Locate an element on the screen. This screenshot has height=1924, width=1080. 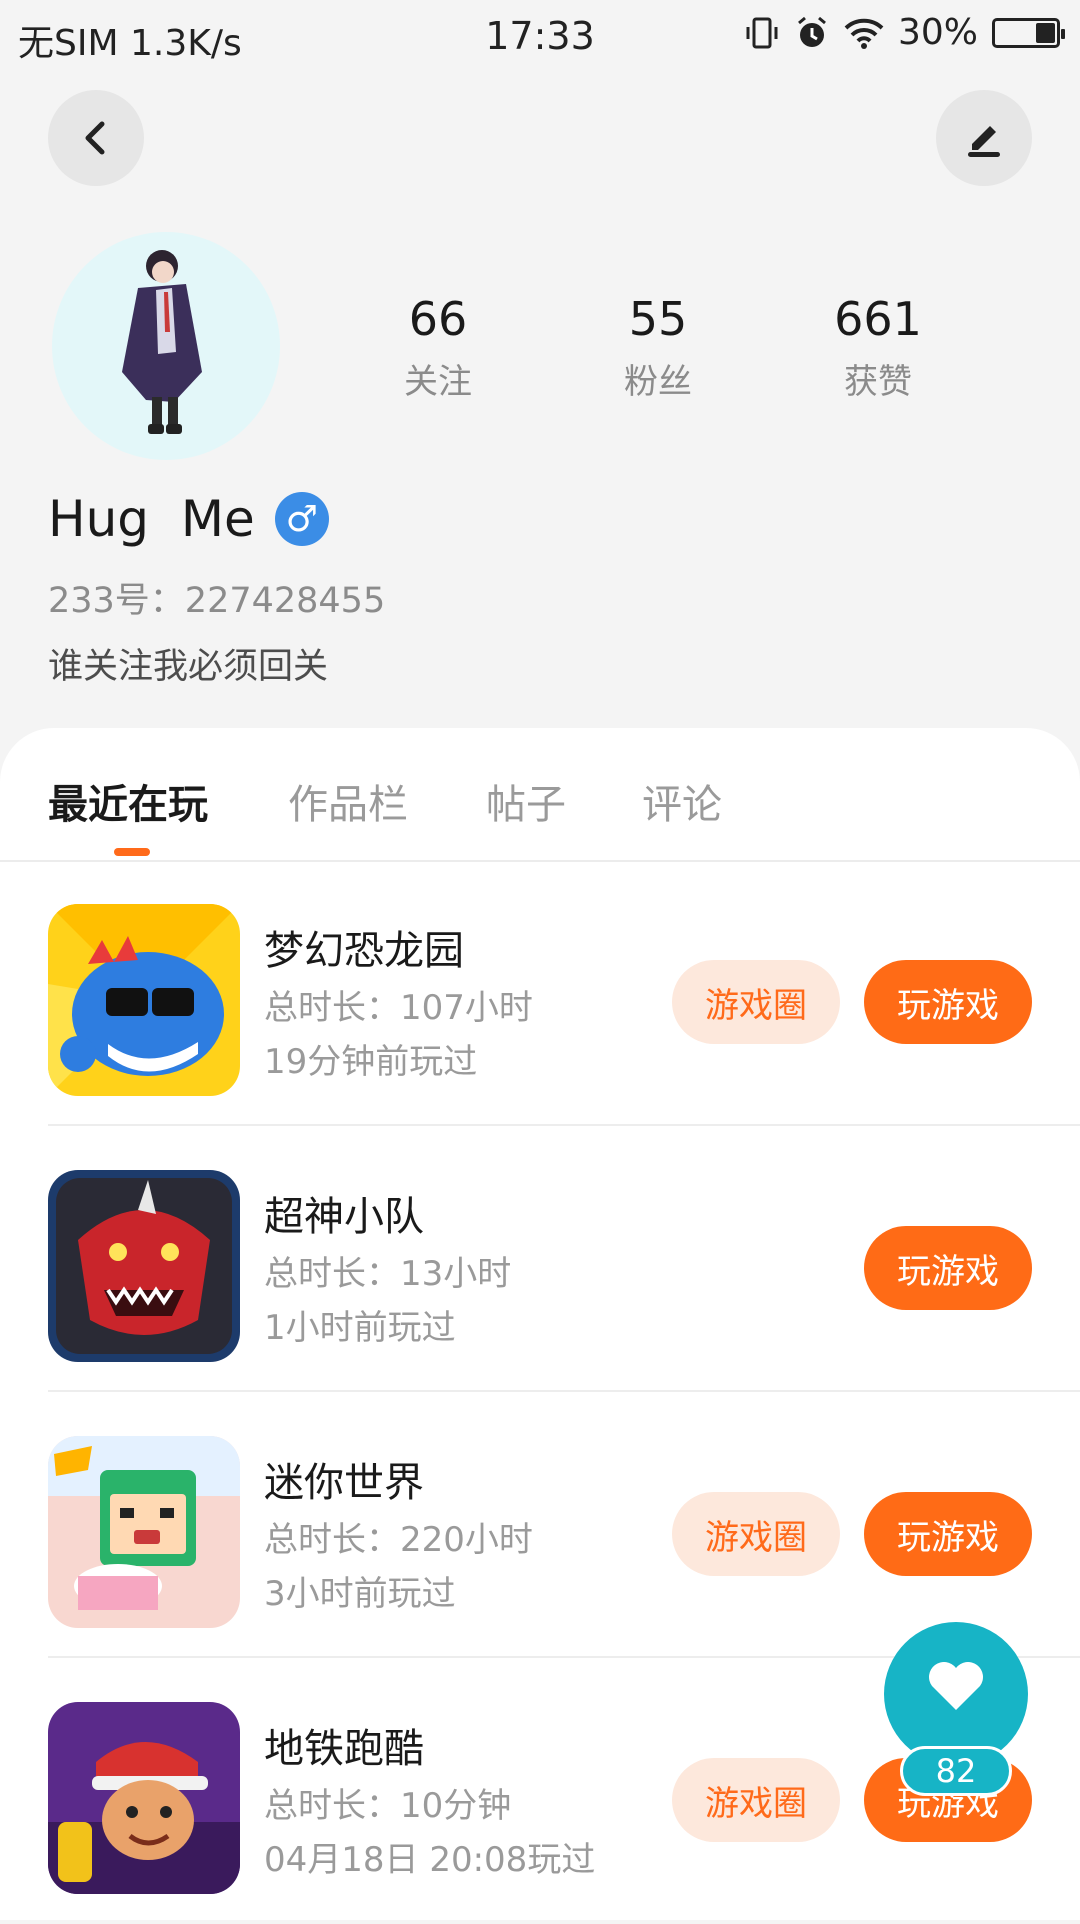
subway-runner-game-image is located at coordinates (144, 1798).